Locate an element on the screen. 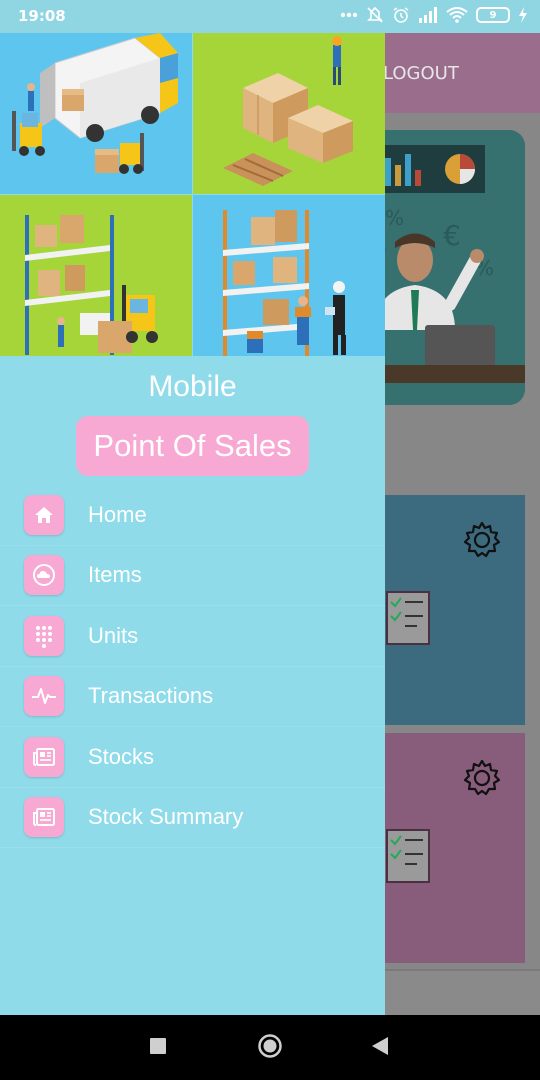 The image size is (540, 1080). logout-button: LOGOUT is located at coordinates (422, 73).